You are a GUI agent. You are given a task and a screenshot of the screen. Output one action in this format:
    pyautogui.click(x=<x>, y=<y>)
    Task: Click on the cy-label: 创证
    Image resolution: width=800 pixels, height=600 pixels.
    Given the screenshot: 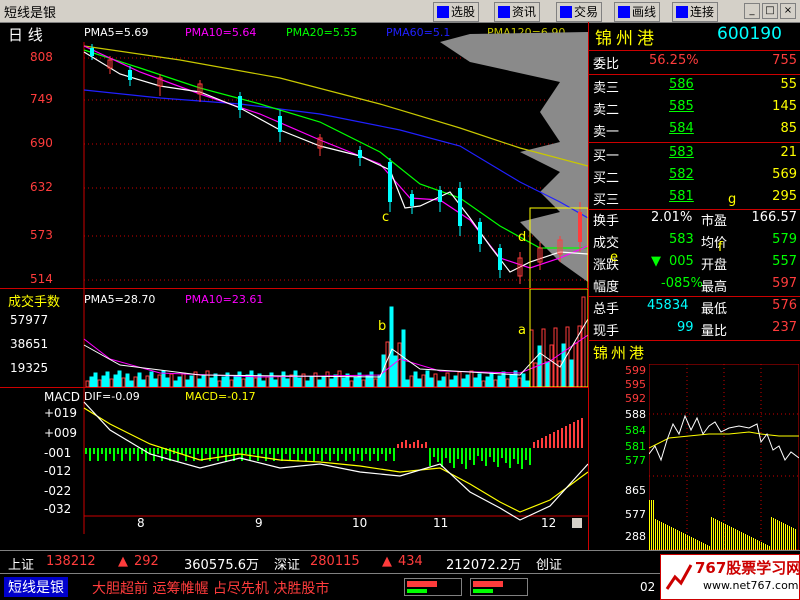 What is the action you would take?
    pyautogui.click(x=549, y=565)
    